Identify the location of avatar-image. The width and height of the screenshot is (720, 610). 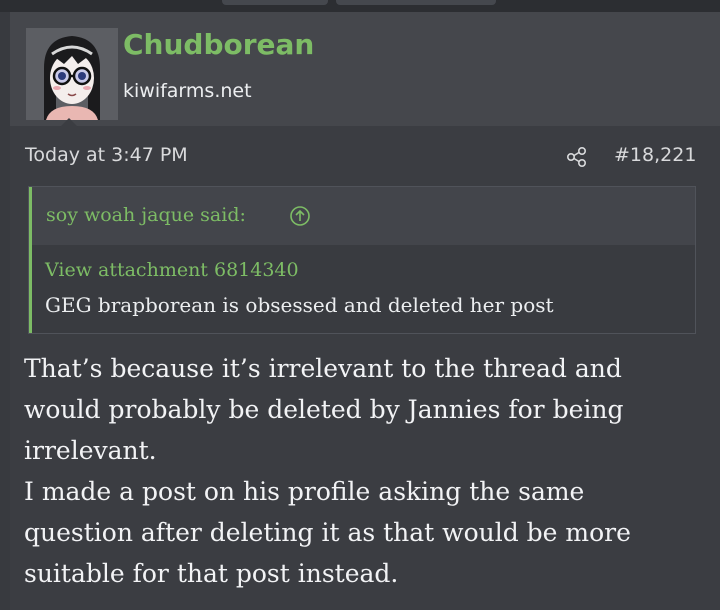
(72, 74).